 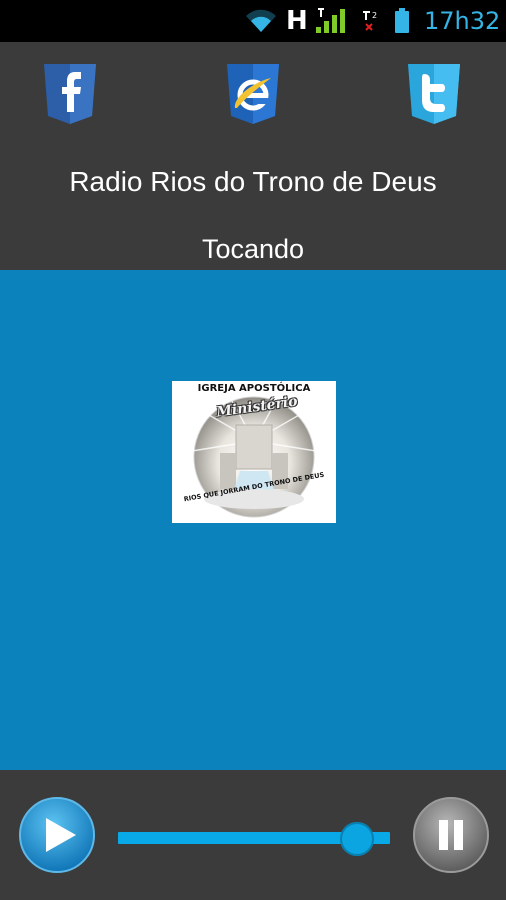 I want to click on twitter-button, so click(x=434, y=94).